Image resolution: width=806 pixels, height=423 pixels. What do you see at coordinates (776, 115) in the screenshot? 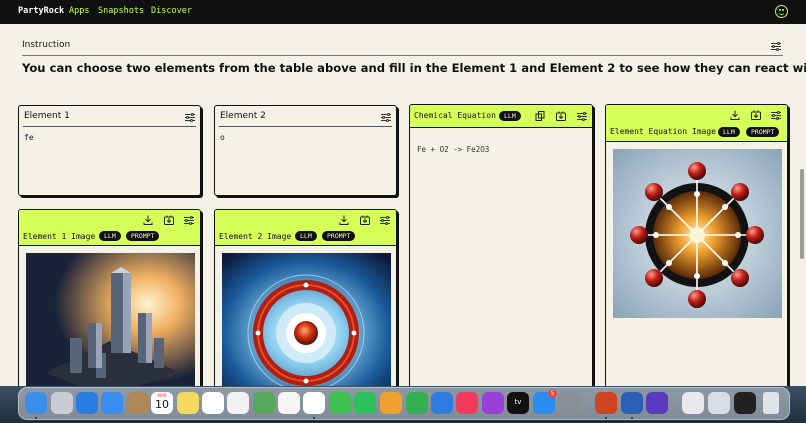
I see `equation-image-settings-icon` at bounding box center [776, 115].